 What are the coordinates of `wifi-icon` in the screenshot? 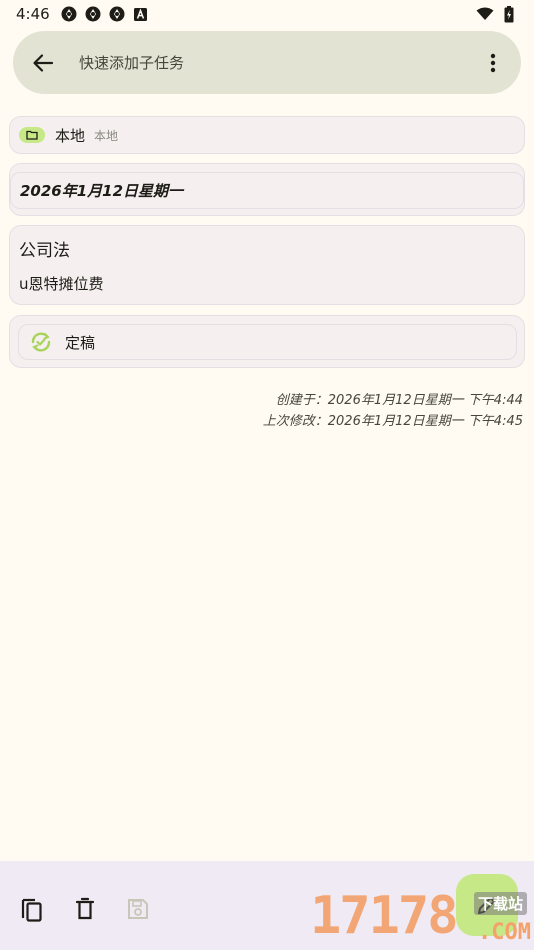 It's located at (485, 14).